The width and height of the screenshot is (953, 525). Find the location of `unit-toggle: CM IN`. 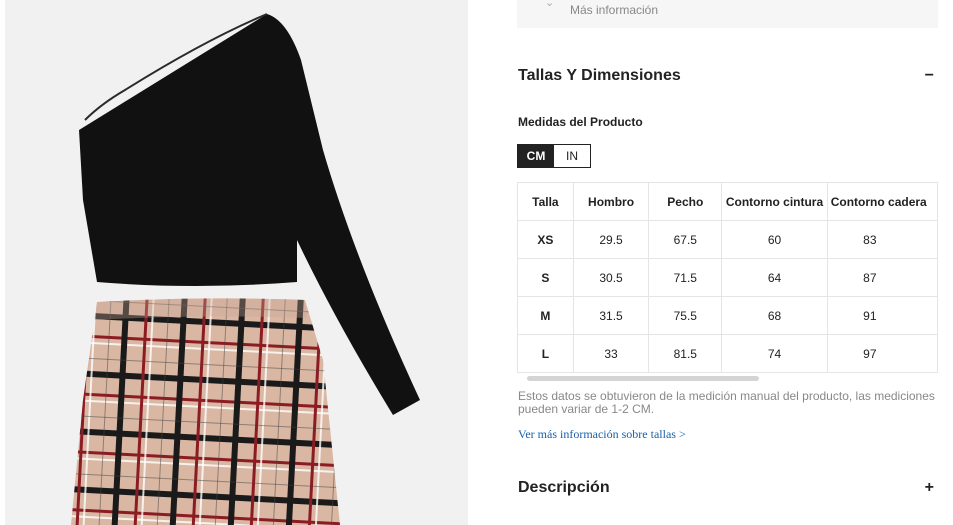

unit-toggle: CM IN is located at coordinates (554, 156).